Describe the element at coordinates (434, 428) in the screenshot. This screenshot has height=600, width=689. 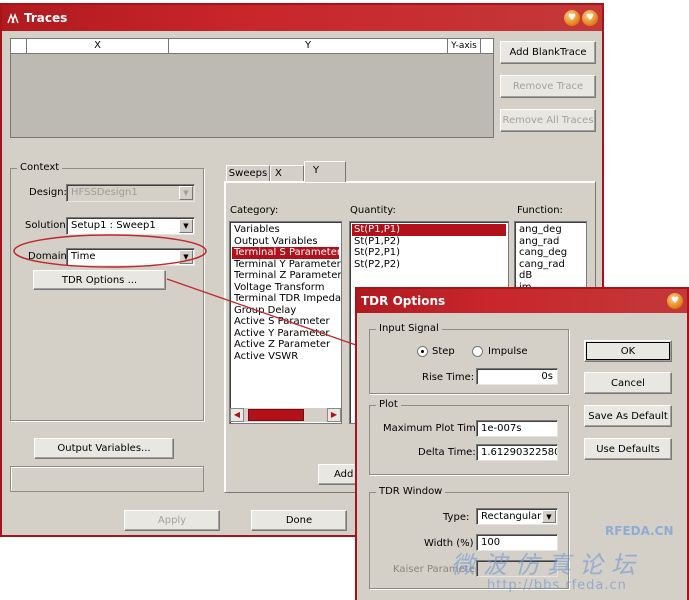
I see `max-plot-time-label: Maximum Plot Time:` at that location.